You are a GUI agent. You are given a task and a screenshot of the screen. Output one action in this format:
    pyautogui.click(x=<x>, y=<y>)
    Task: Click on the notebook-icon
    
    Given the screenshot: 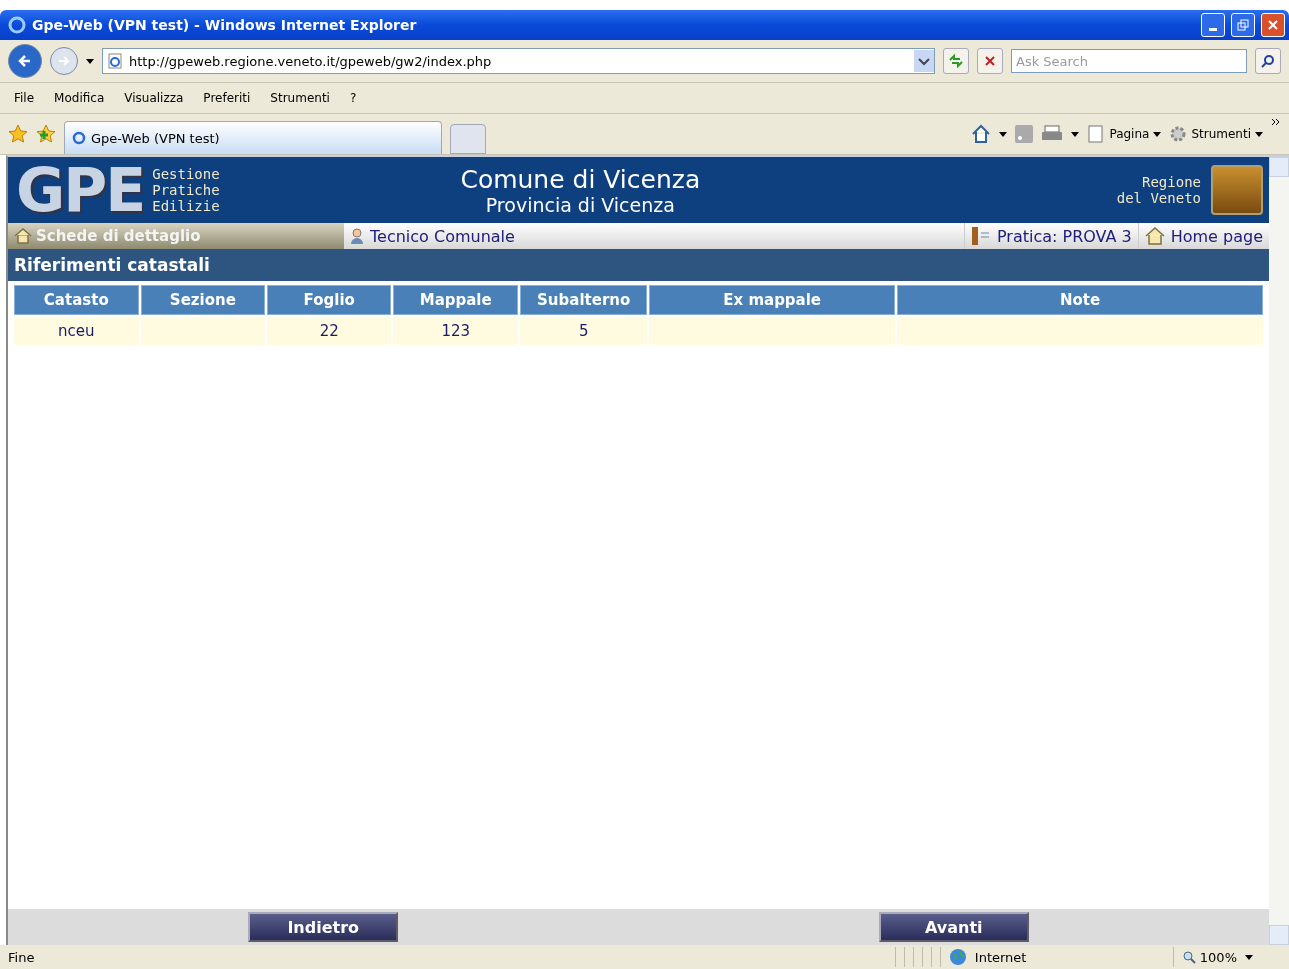 What is the action you would take?
    pyautogui.click(x=980, y=236)
    